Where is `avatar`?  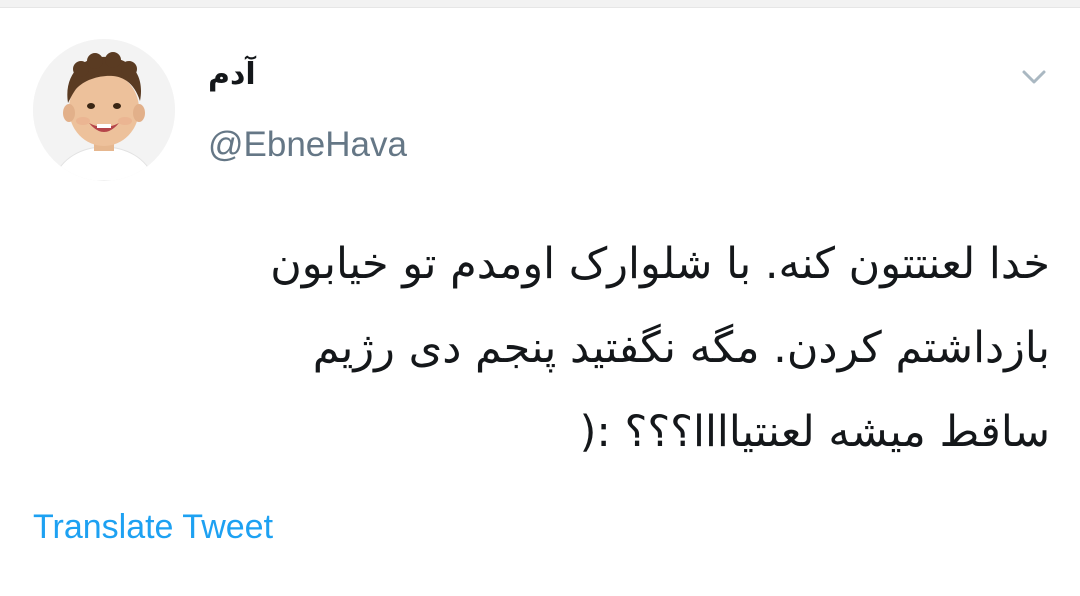 avatar is located at coordinates (104, 110).